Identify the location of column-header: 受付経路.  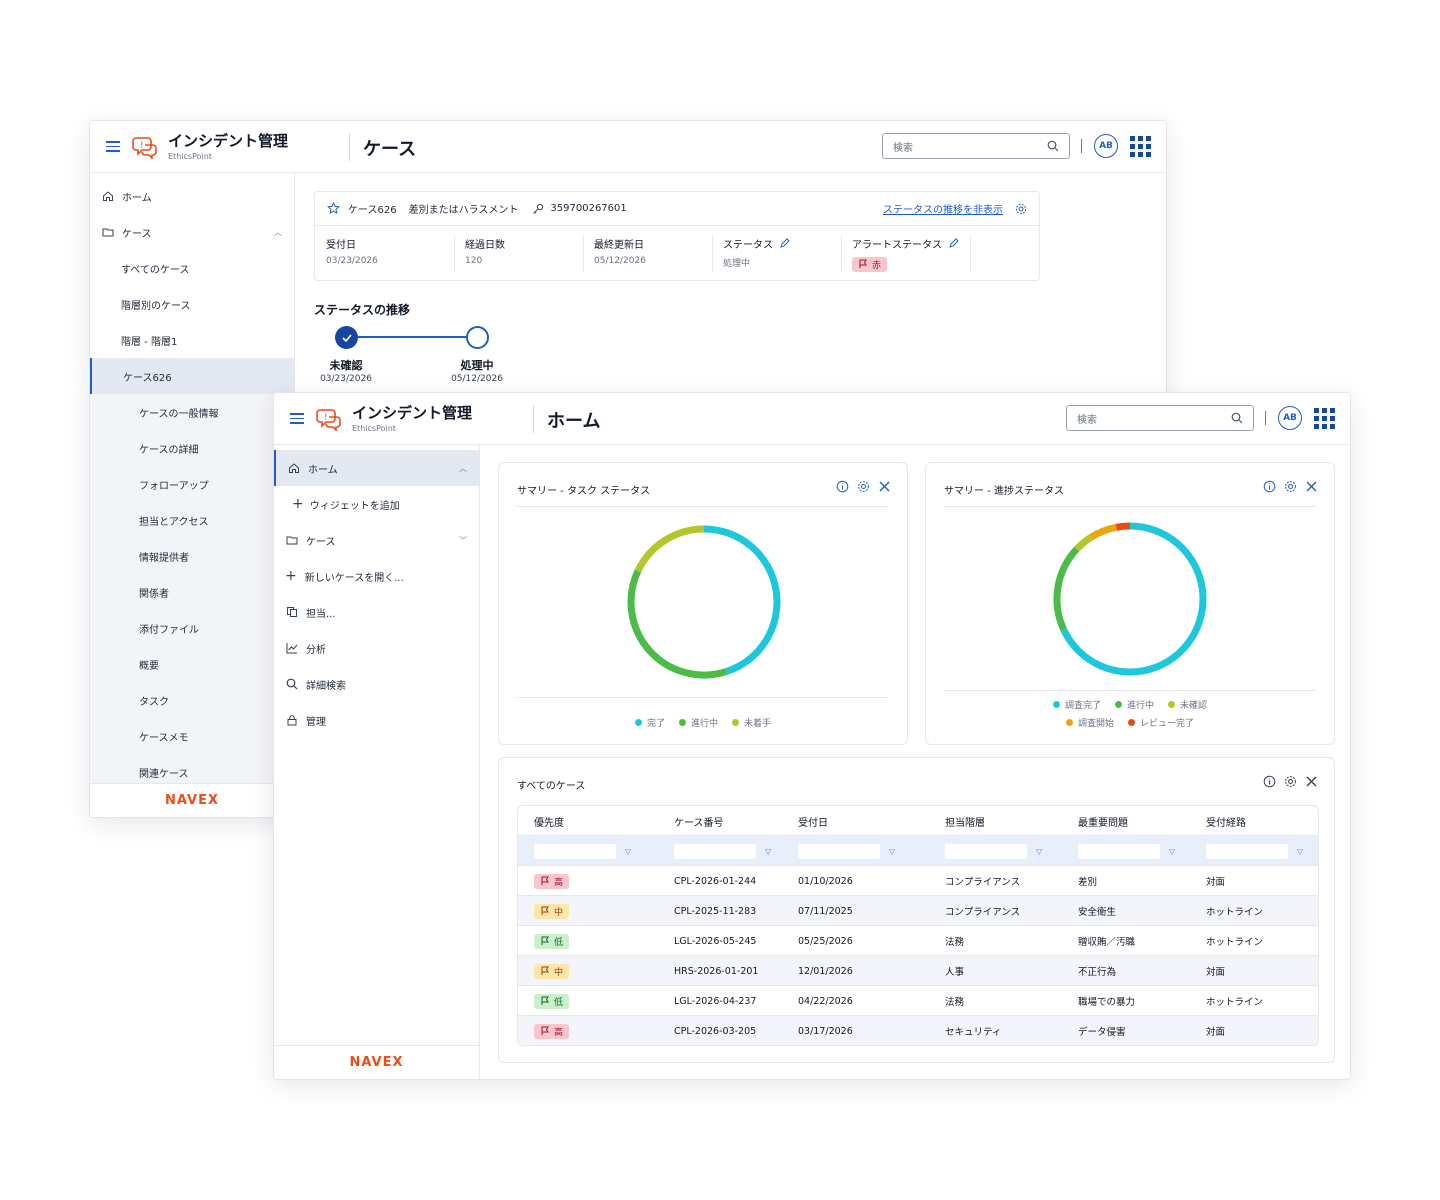
(1226, 821).